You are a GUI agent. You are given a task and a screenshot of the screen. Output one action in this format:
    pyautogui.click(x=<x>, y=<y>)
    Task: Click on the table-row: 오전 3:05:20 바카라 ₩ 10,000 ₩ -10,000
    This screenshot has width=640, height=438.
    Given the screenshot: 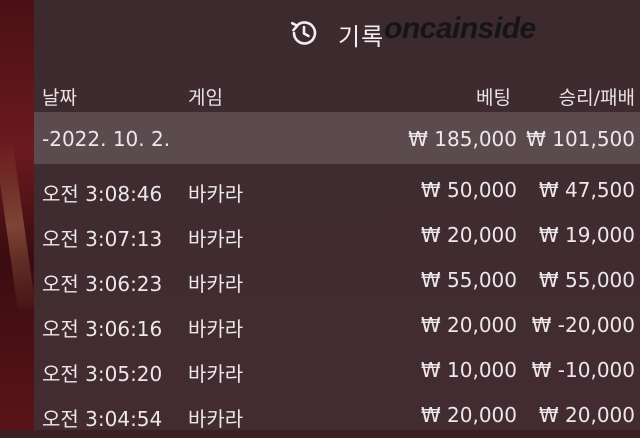 What is the action you would take?
    pyautogui.click(x=337, y=370)
    